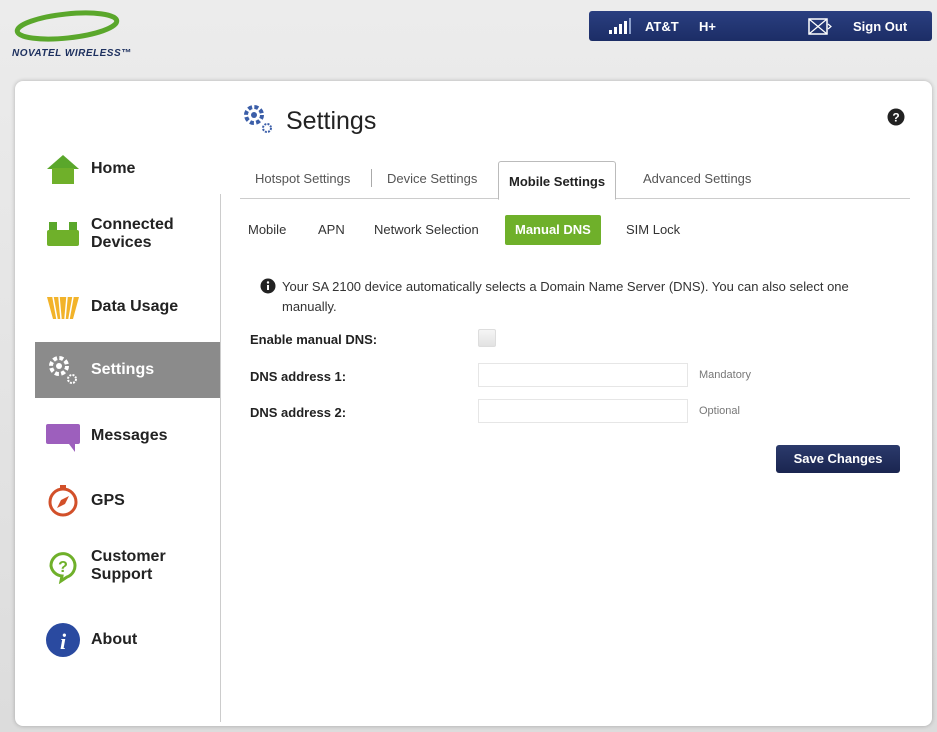  Describe the element at coordinates (63, 308) in the screenshot. I see `data-usage-icon` at that location.